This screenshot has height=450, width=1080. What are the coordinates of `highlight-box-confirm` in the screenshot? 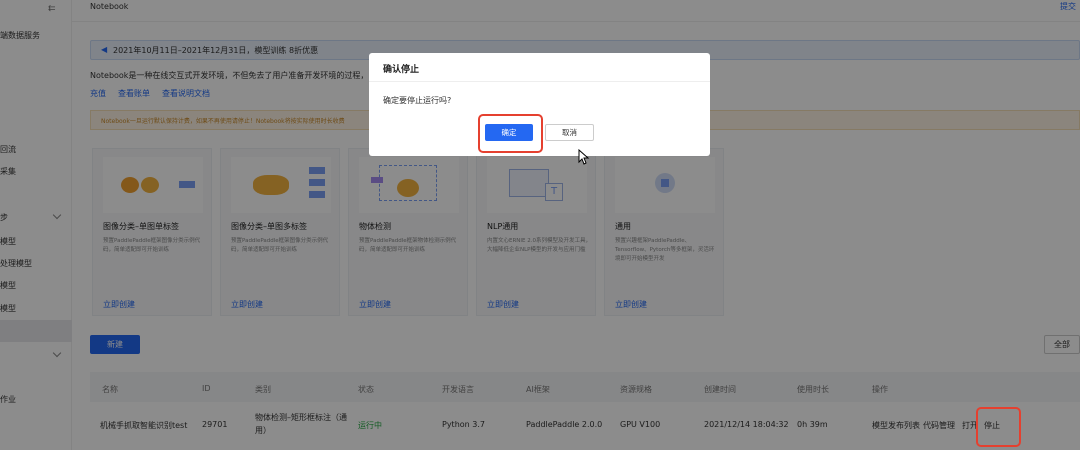 It's located at (510, 133).